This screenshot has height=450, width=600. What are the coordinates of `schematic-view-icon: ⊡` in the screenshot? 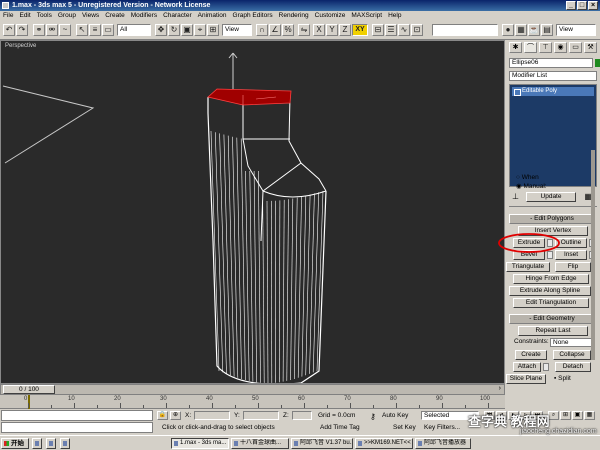 It's located at (417, 30).